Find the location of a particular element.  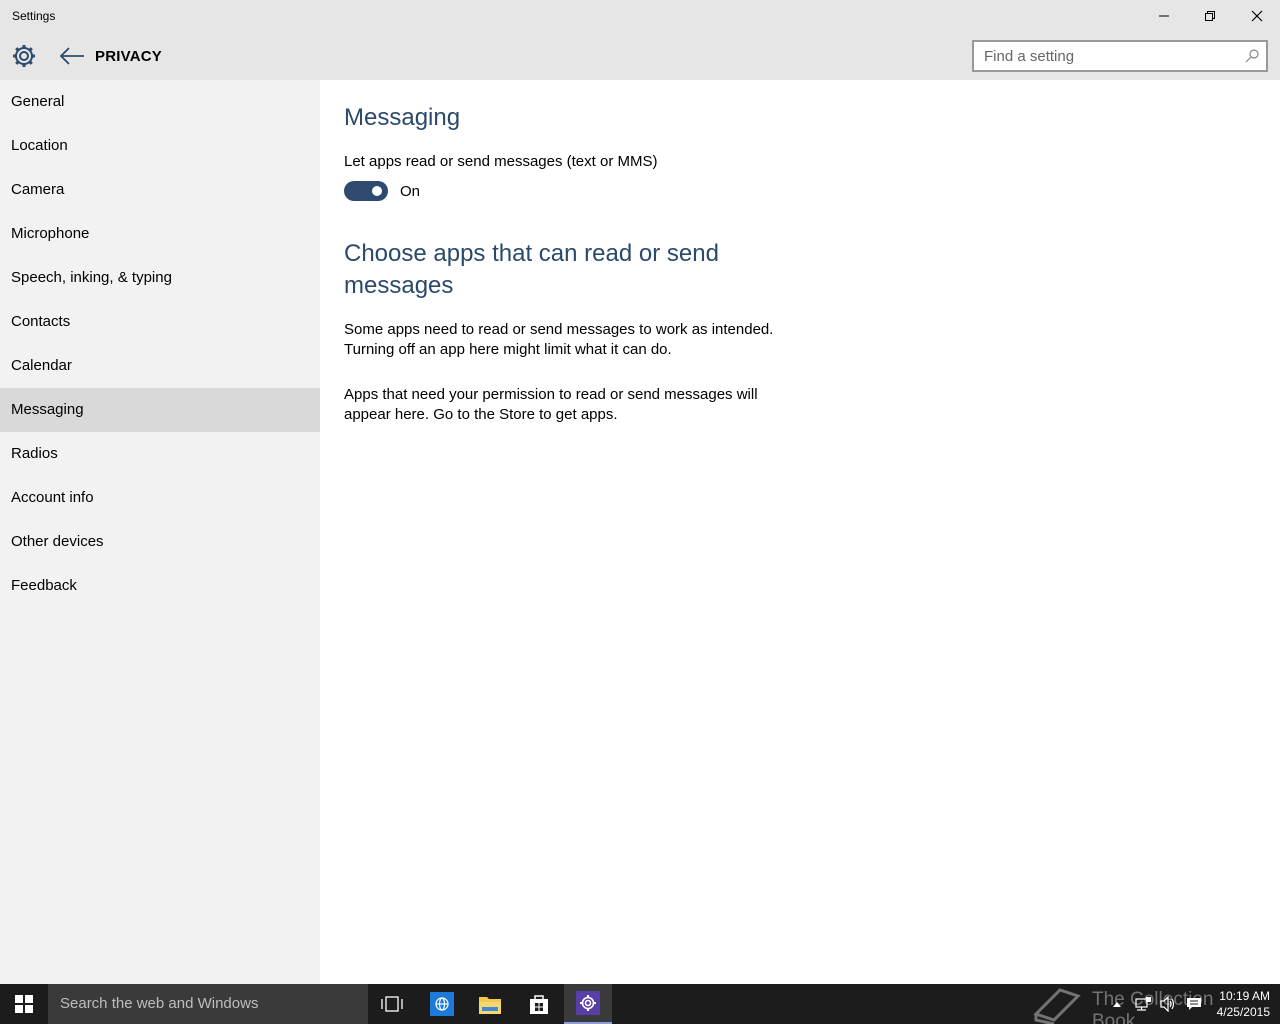

task-view-icon is located at coordinates (392, 1004).